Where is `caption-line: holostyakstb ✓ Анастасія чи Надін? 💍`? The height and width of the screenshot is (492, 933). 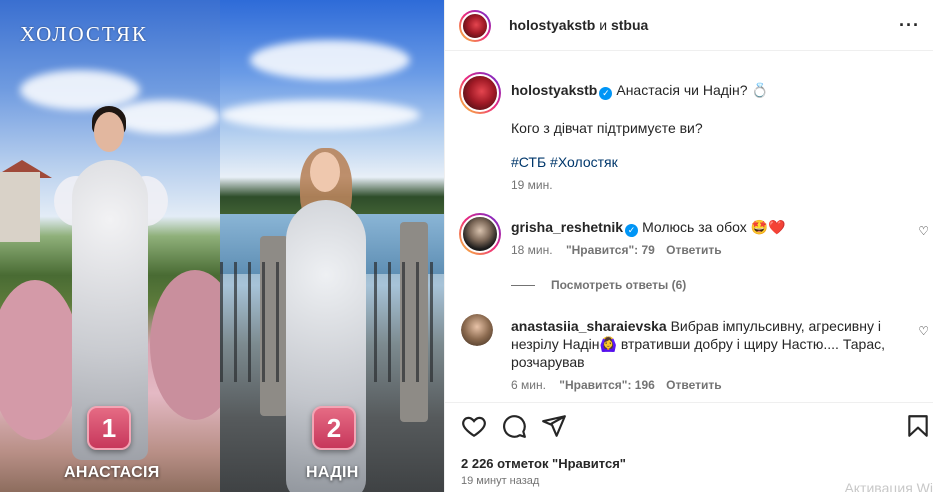 caption-line: holostyakstb ✓ Анастасія чи Надін? 💍 is located at coordinates (640, 90).